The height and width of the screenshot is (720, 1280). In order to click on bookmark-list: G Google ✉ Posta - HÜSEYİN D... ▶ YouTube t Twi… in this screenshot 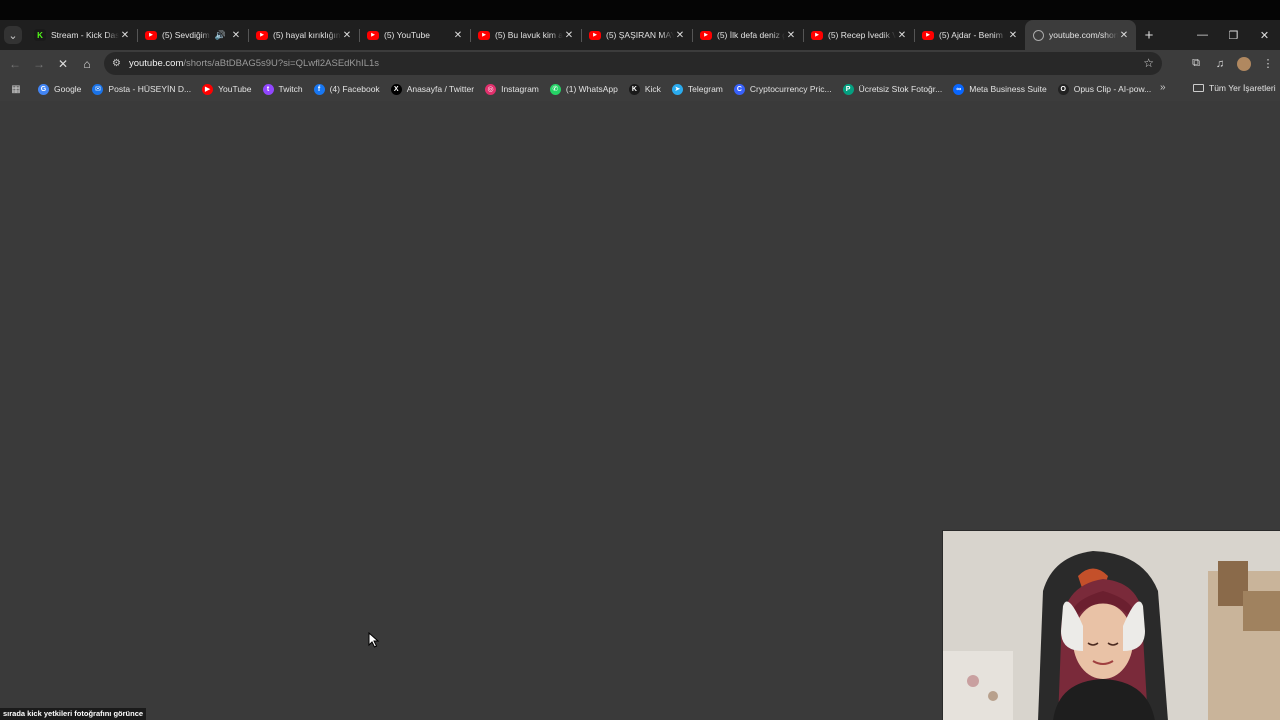, I will do `click(600, 89)`.